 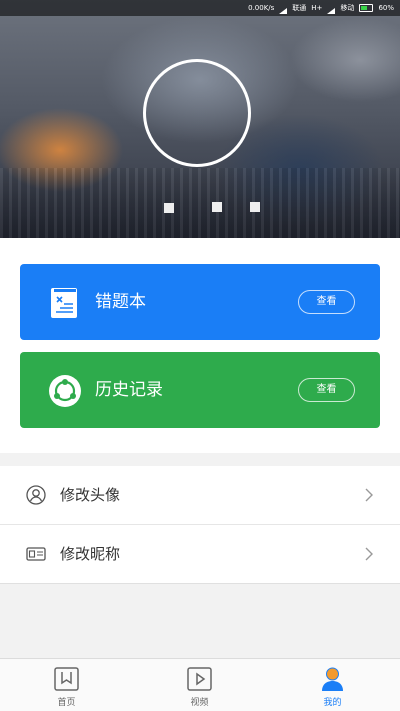 I want to click on carrier-1: 联通, so click(x=299, y=8).